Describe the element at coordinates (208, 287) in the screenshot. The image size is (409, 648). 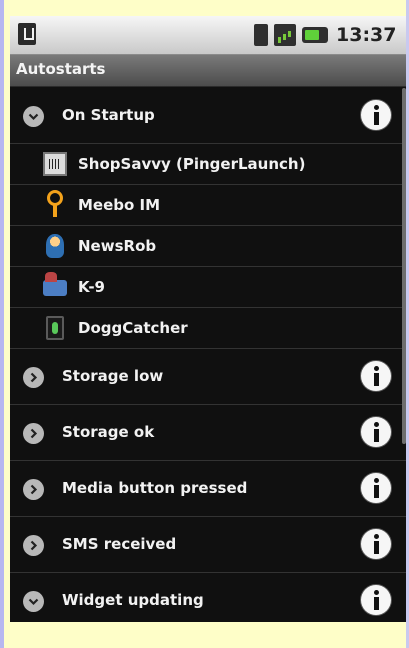
I see `list-item-k9: K-9` at that location.